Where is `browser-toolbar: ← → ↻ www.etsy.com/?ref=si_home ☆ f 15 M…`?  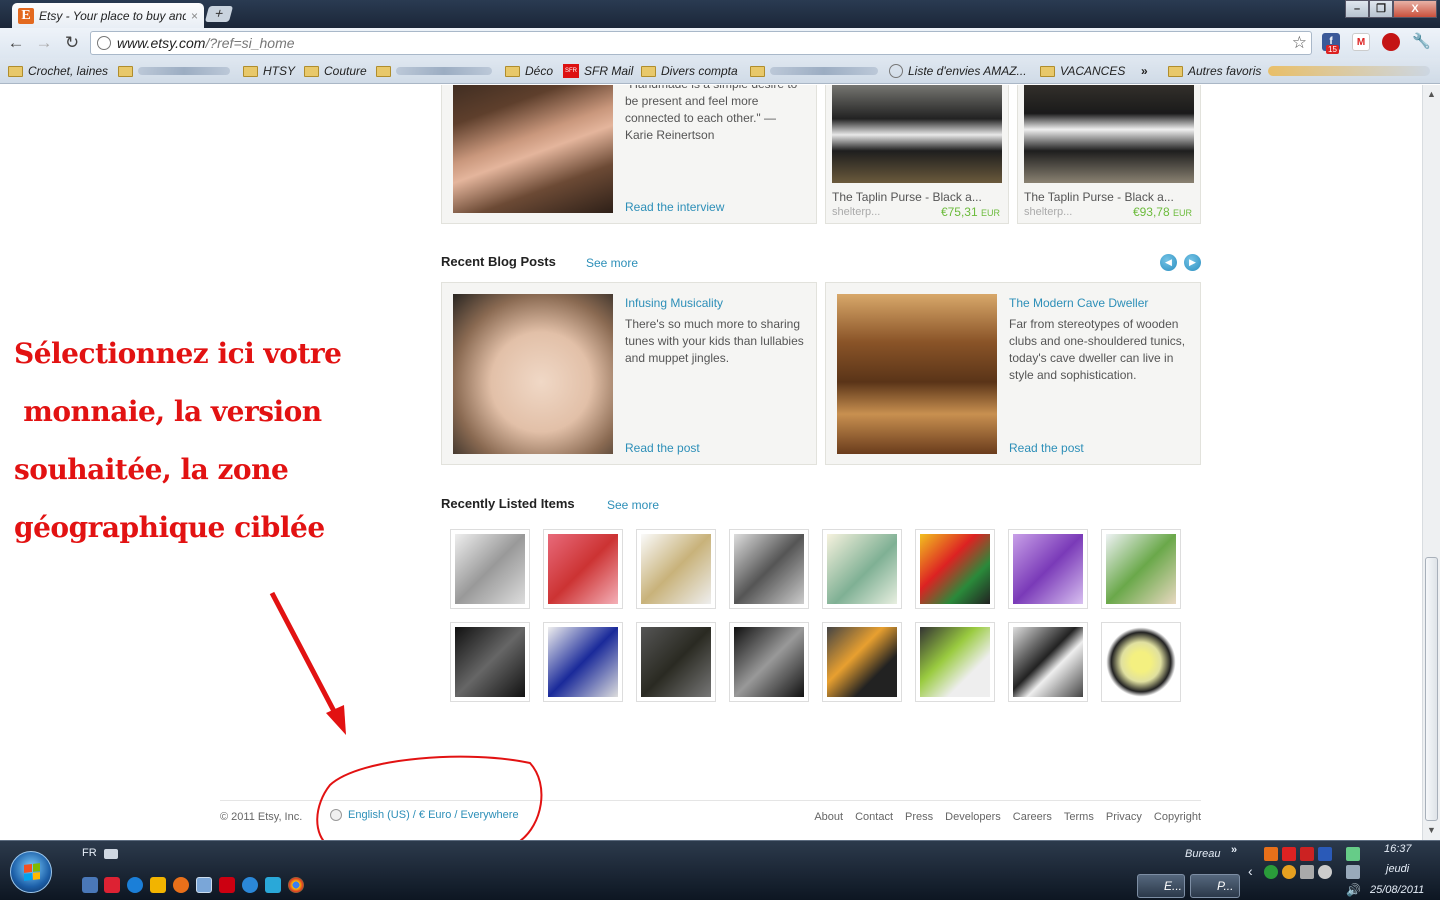
browser-toolbar: ← → ↻ www.etsy.com/?ref=si_home ☆ f 15 M… is located at coordinates (720, 43).